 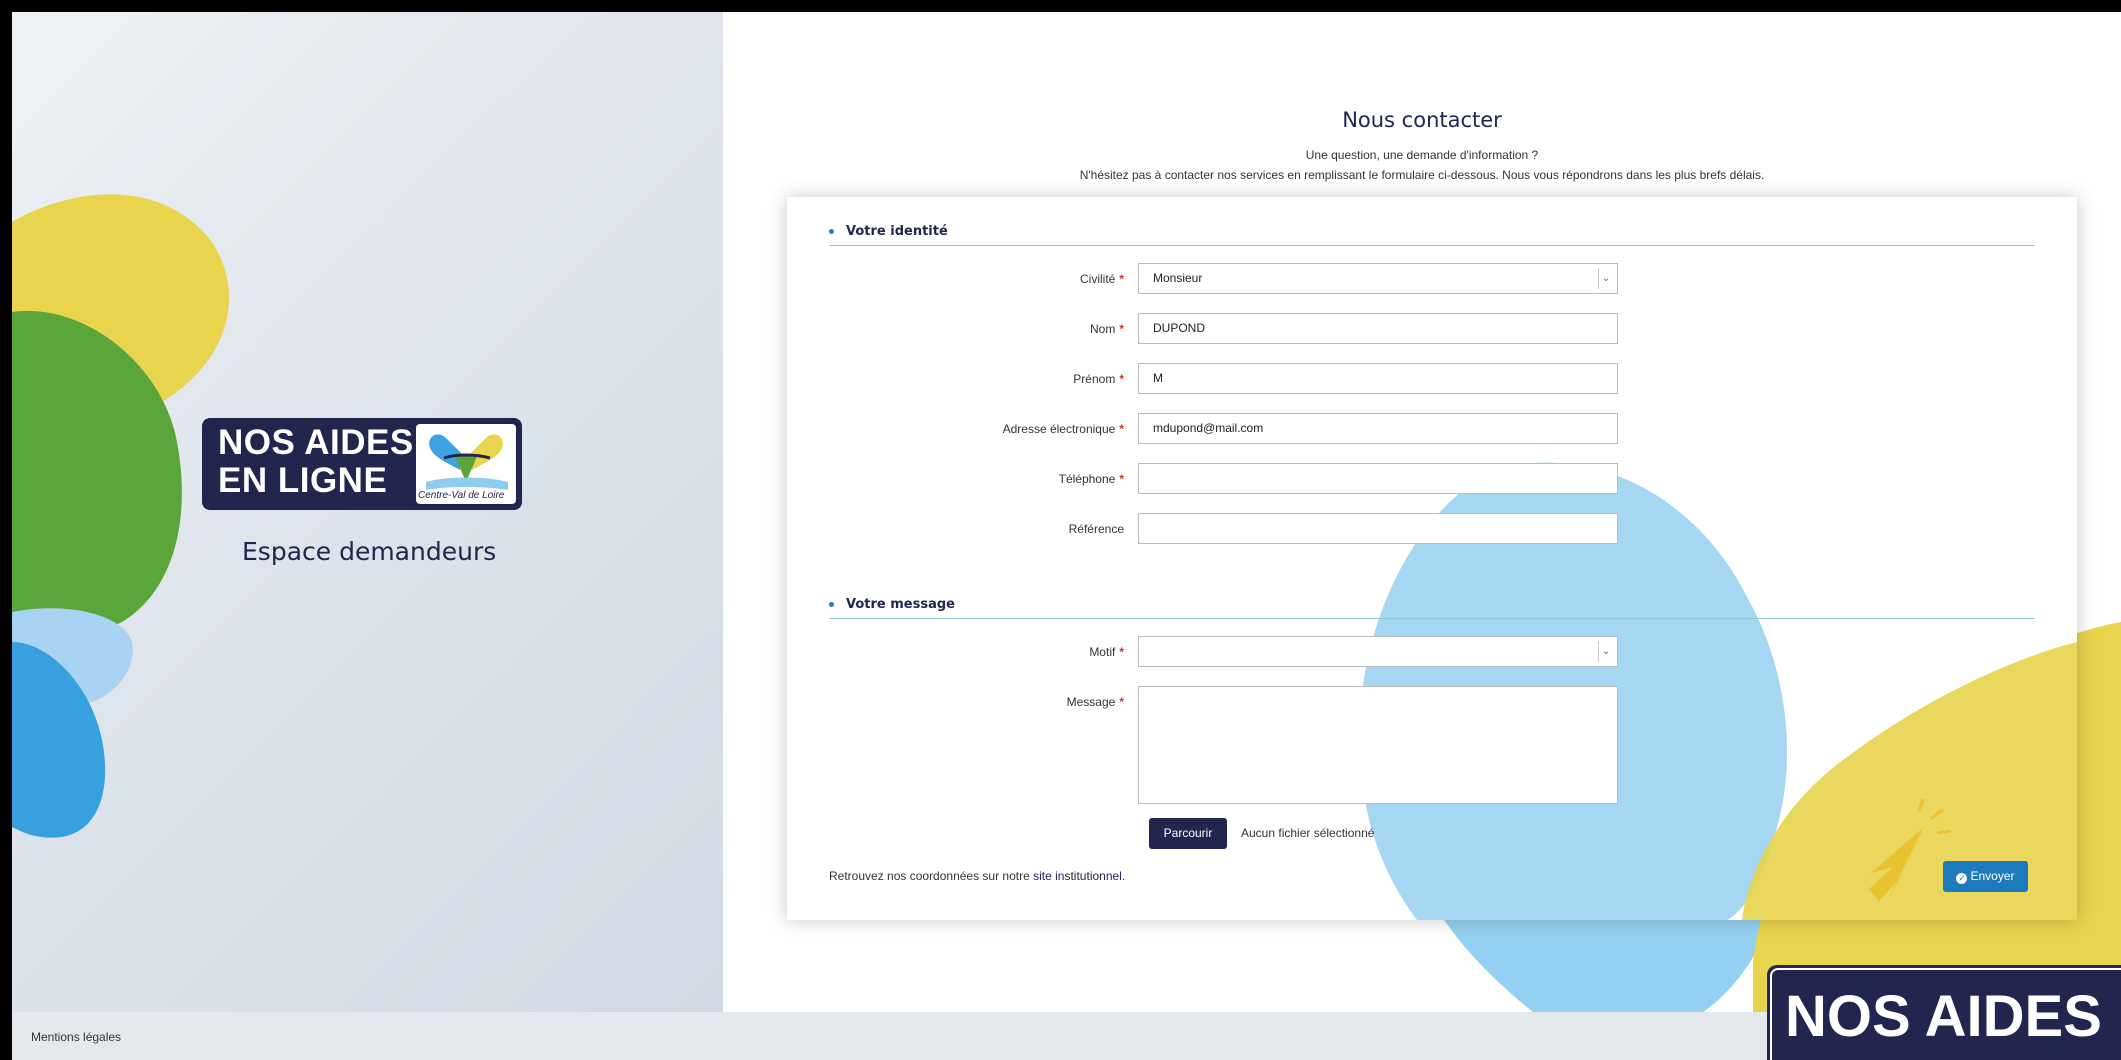 I want to click on nom-label: Nom *, so click(x=1015, y=329).